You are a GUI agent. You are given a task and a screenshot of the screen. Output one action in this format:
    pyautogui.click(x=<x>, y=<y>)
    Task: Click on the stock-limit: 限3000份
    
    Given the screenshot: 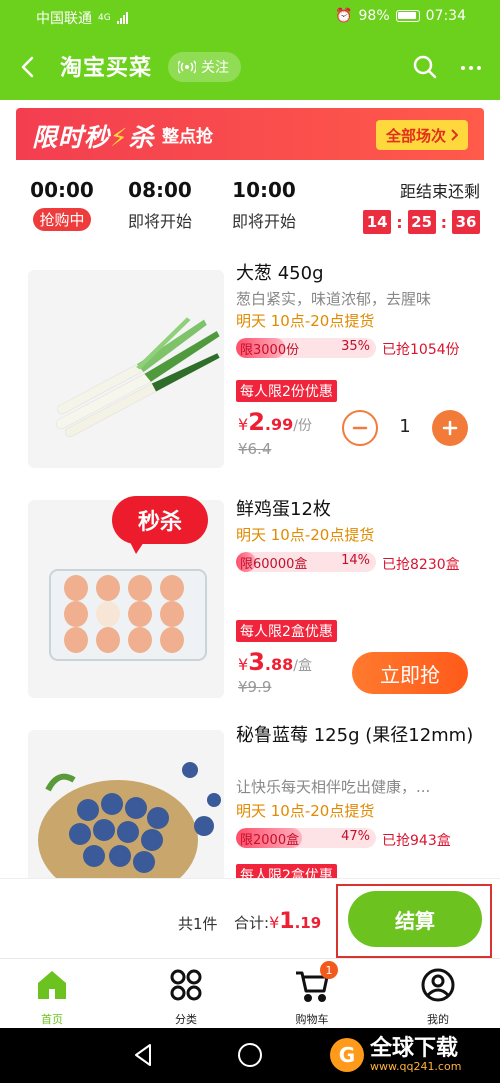 What is the action you would take?
    pyautogui.click(x=270, y=350)
    